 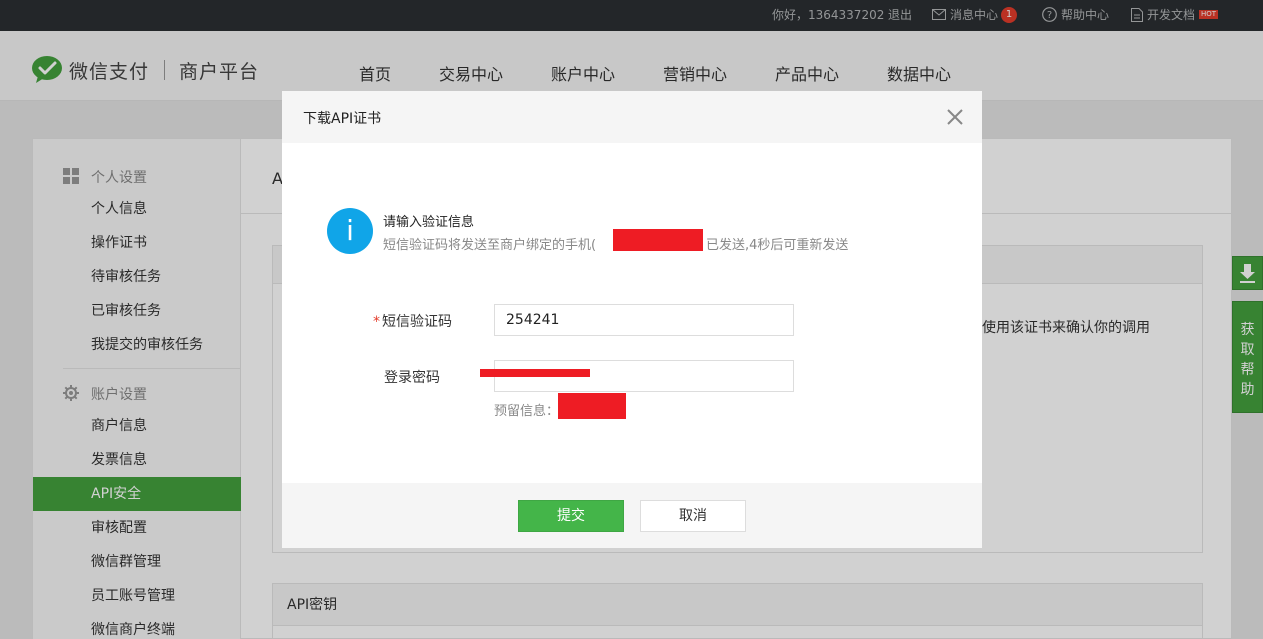 I want to click on submit-button: 提交, so click(x=571, y=516).